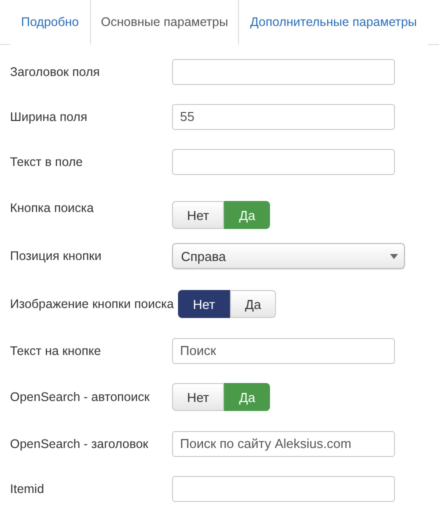 This screenshot has width=439, height=518. What do you see at coordinates (47, 161) in the screenshot?
I see `field-label: Текст в поле` at bounding box center [47, 161].